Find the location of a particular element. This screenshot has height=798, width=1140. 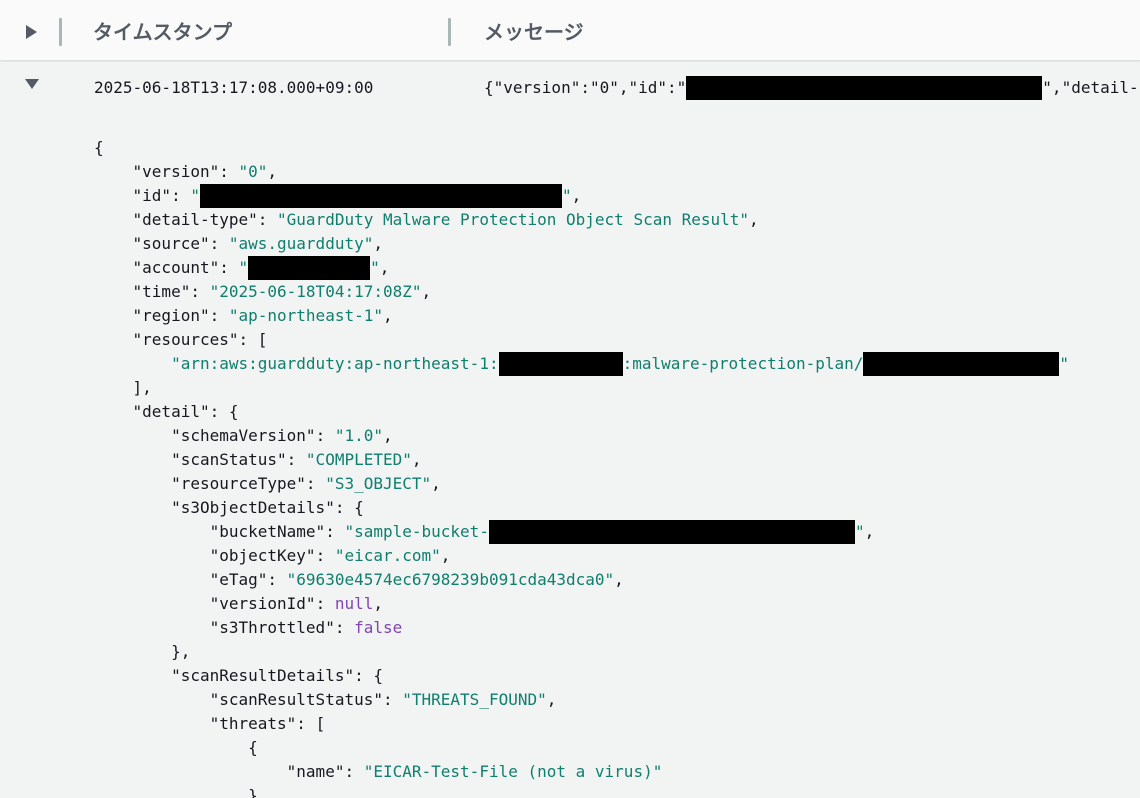

json-key: "eTag" is located at coordinates (238, 579).